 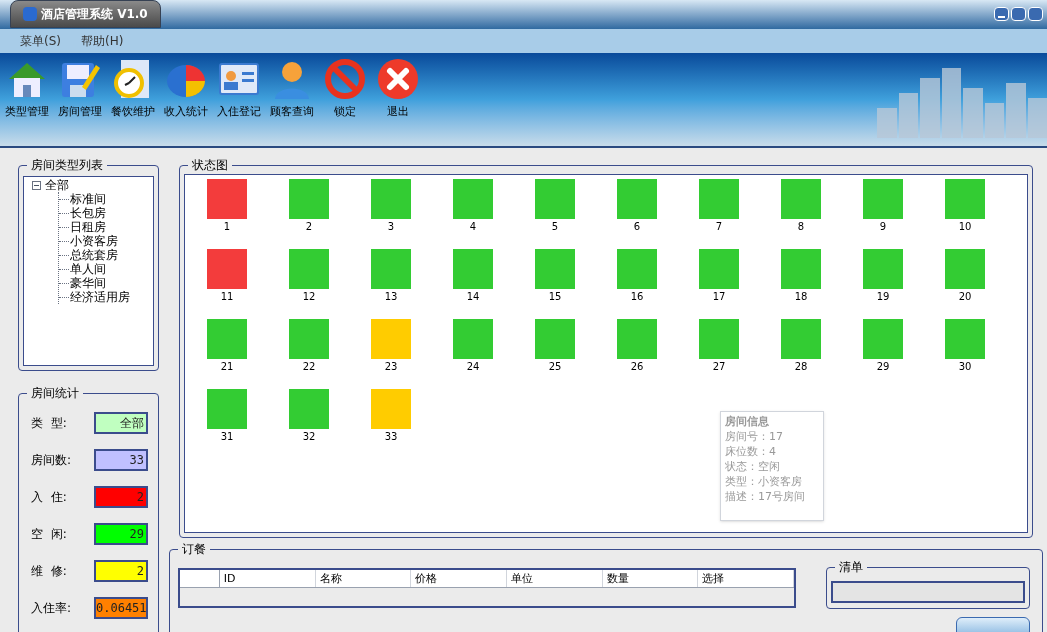 I want to click on column-header: ID, so click(x=267, y=578).